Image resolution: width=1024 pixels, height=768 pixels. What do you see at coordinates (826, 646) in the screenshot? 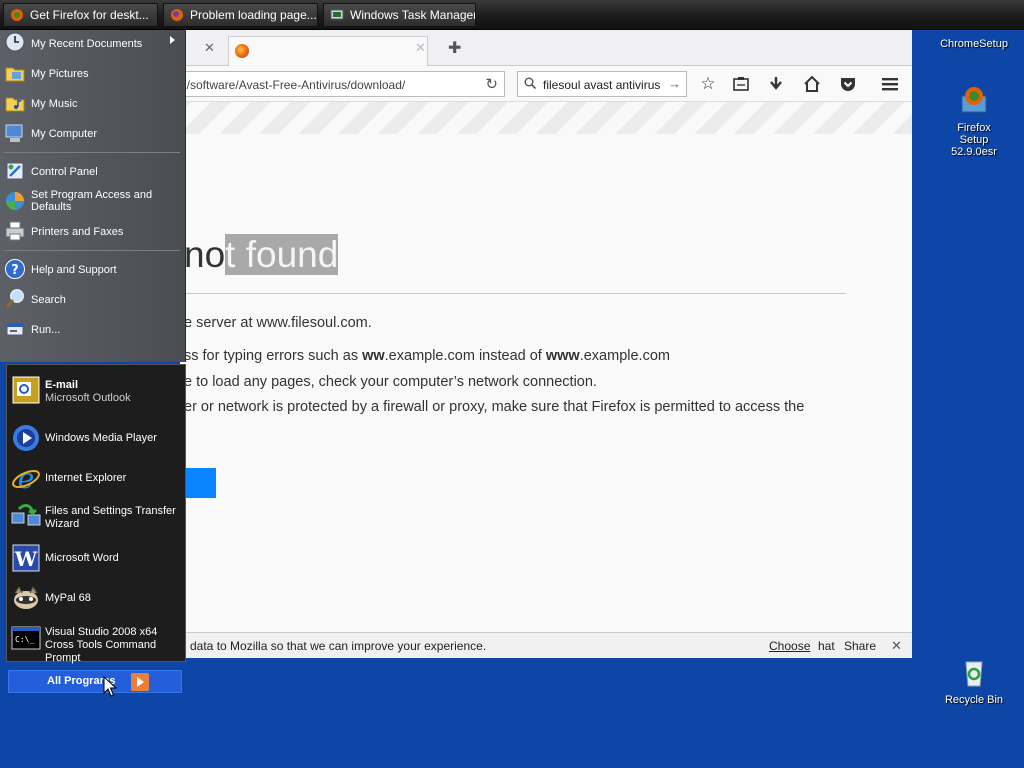
I see `what-i-share-button: hat` at bounding box center [826, 646].